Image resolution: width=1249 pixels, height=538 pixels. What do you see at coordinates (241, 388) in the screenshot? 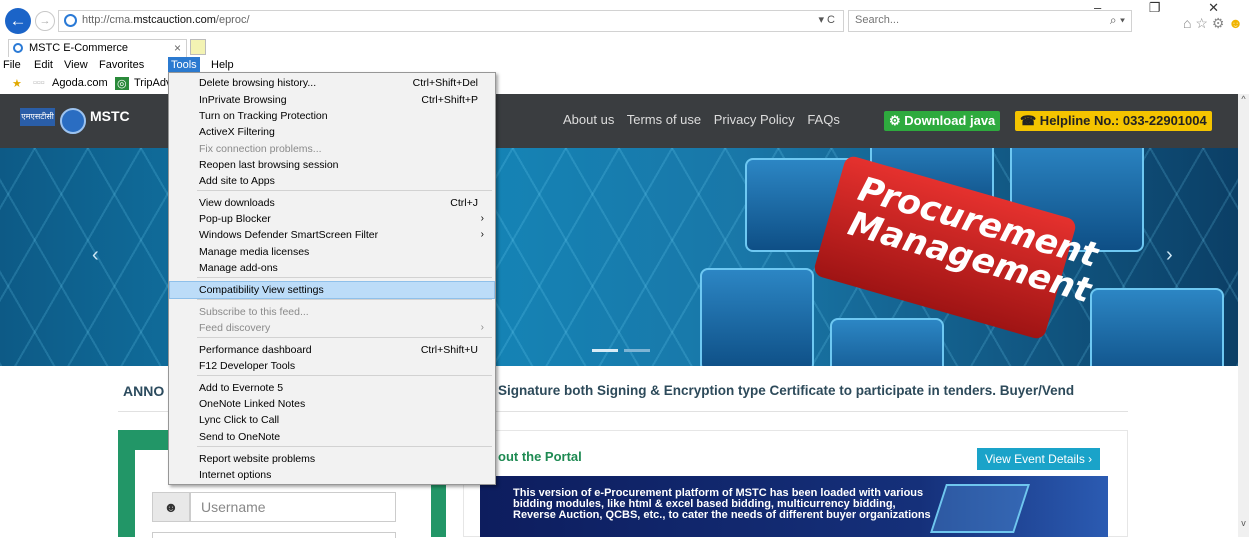
I see `menu-item-label: Add to Evernote 5` at bounding box center [241, 388].